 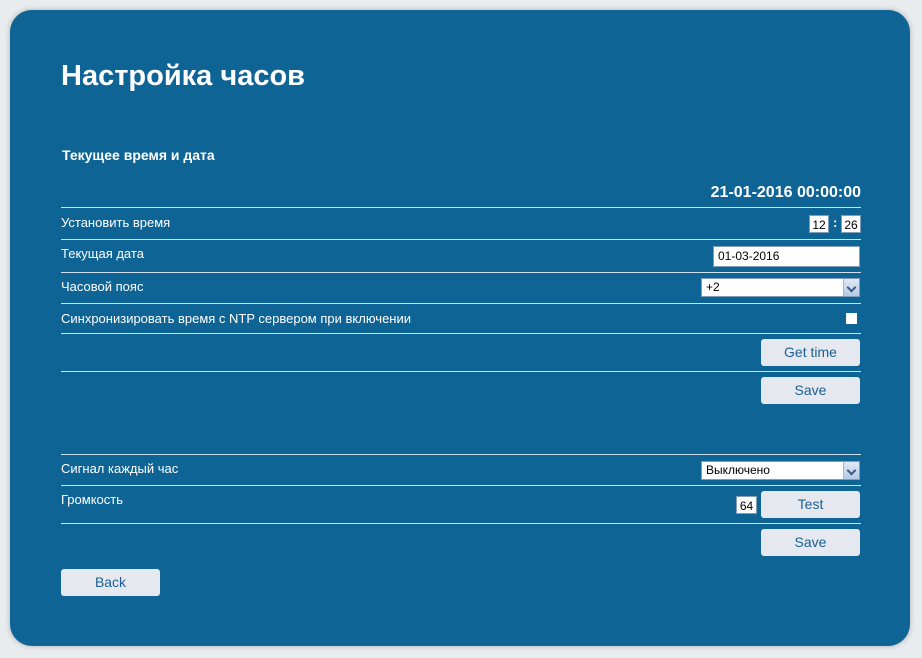 I want to click on ntp-sync-checkbox, so click(x=851, y=318).